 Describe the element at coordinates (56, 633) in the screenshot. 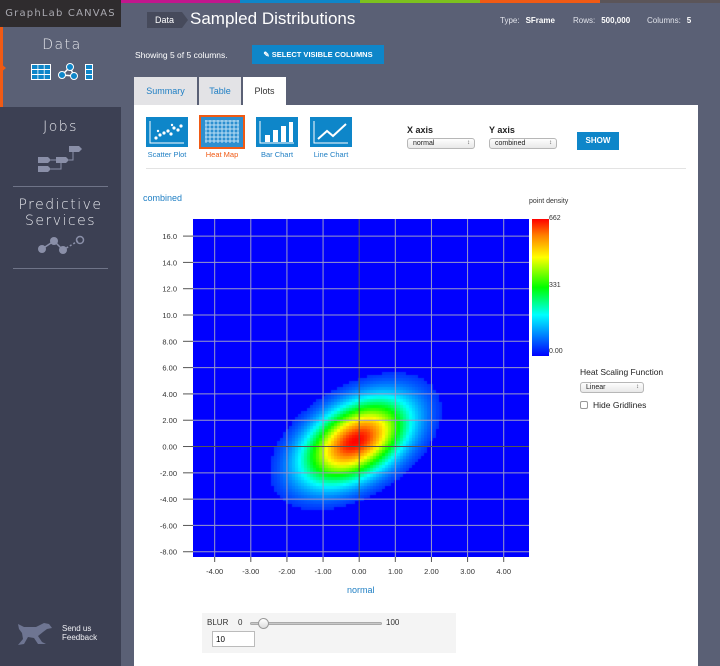

I see `send-feedback-link: Send us Feedback` at that location.